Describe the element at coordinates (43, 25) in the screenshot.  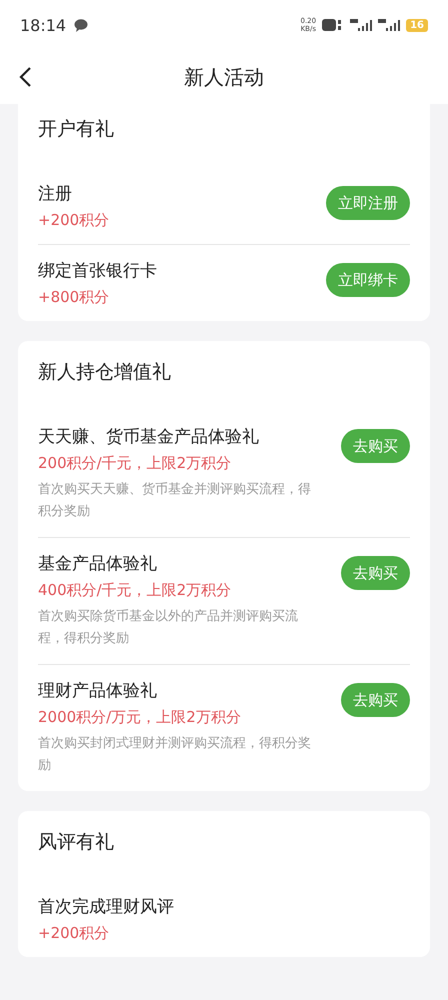
I see `clock: 18:14` at that location.